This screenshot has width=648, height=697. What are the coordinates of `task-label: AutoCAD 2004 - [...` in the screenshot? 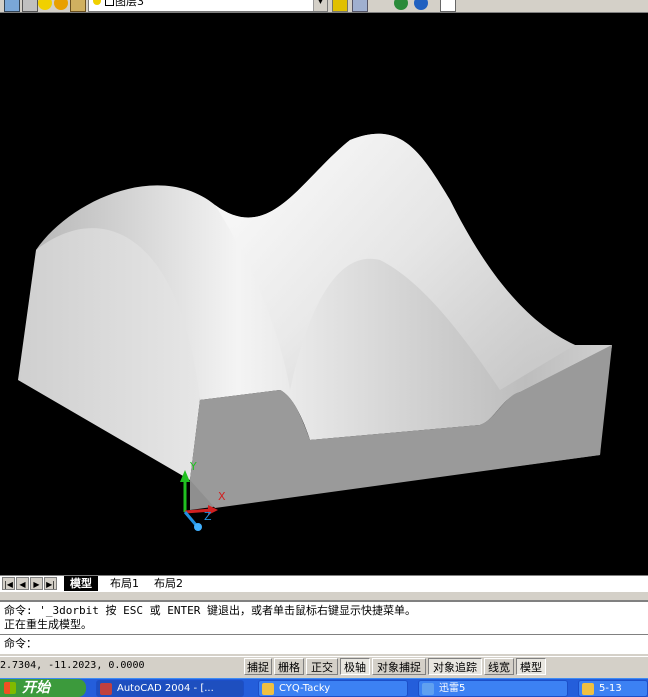 It's located at (165, 688).